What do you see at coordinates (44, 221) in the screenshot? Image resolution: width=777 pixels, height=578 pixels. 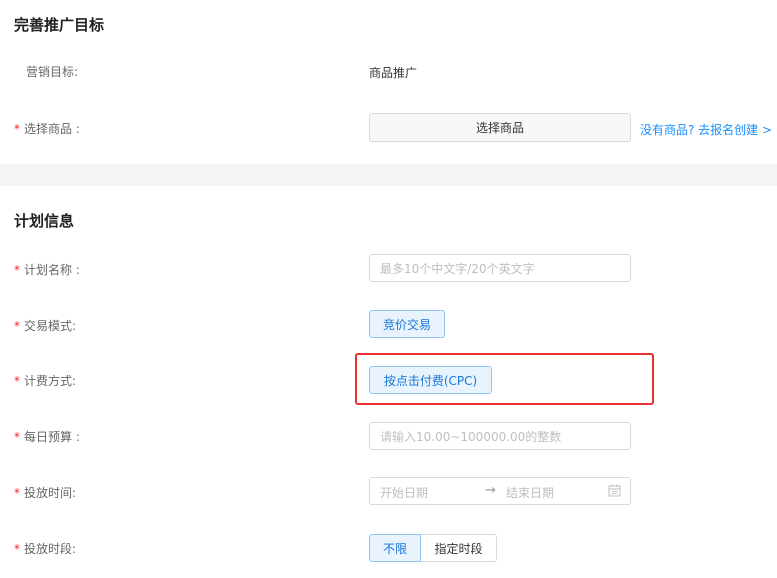 I see `section-title-plan-info: 计划信息` at bounding box center [44, 221].